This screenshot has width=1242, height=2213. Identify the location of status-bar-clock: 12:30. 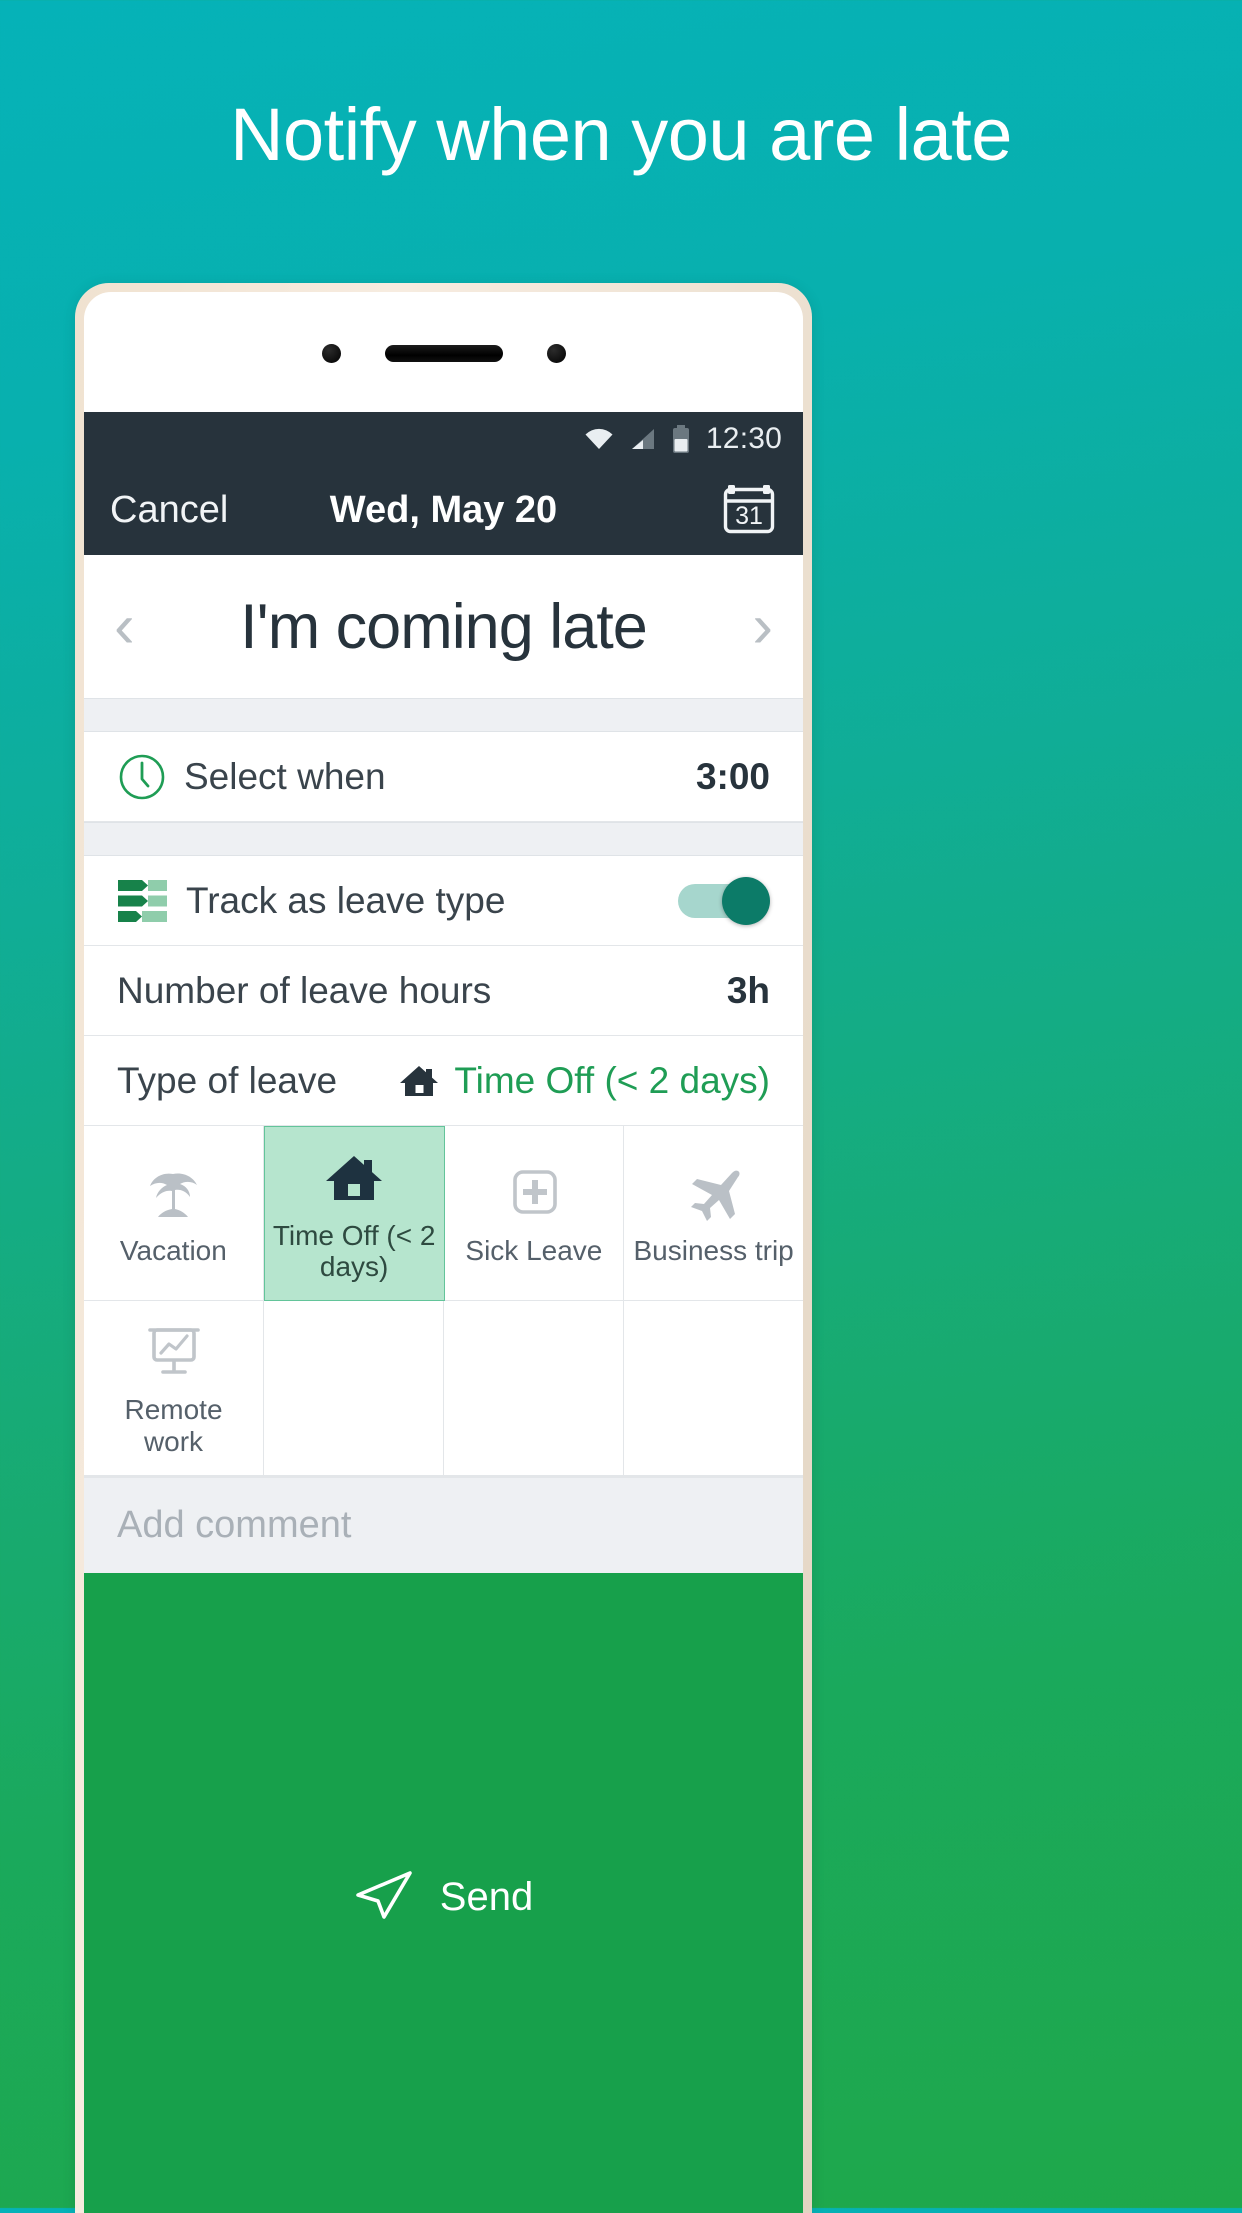
(743, 438).